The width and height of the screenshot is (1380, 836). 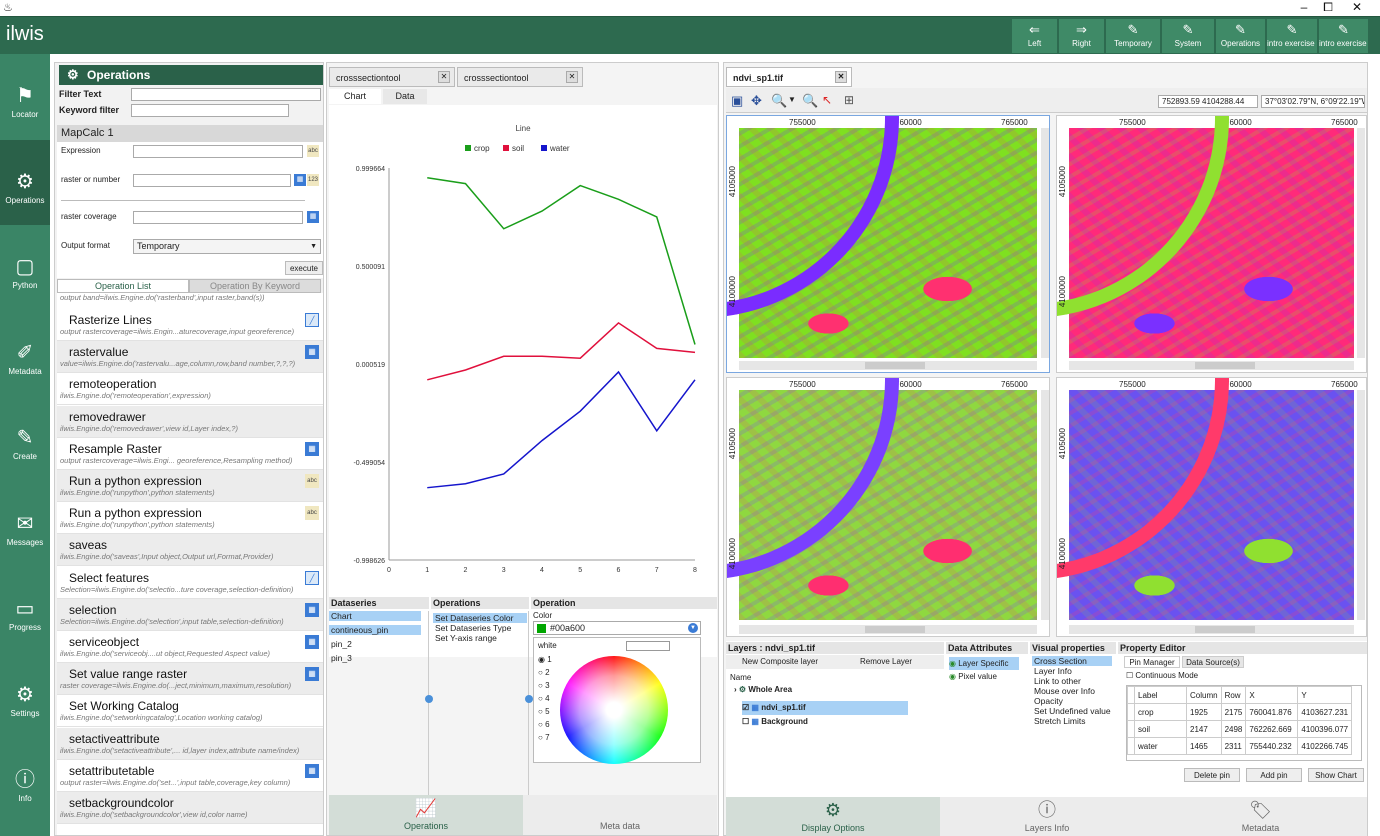 I want to click on maximize-button: ⧠, so click(x=1328, y=8).